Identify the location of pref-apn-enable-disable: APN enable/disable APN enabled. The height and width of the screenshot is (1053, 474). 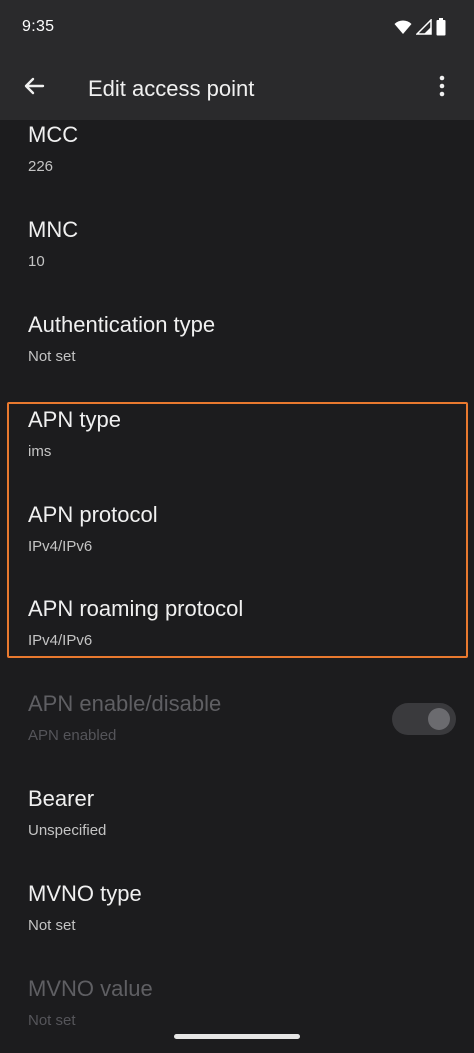
(237, 738).